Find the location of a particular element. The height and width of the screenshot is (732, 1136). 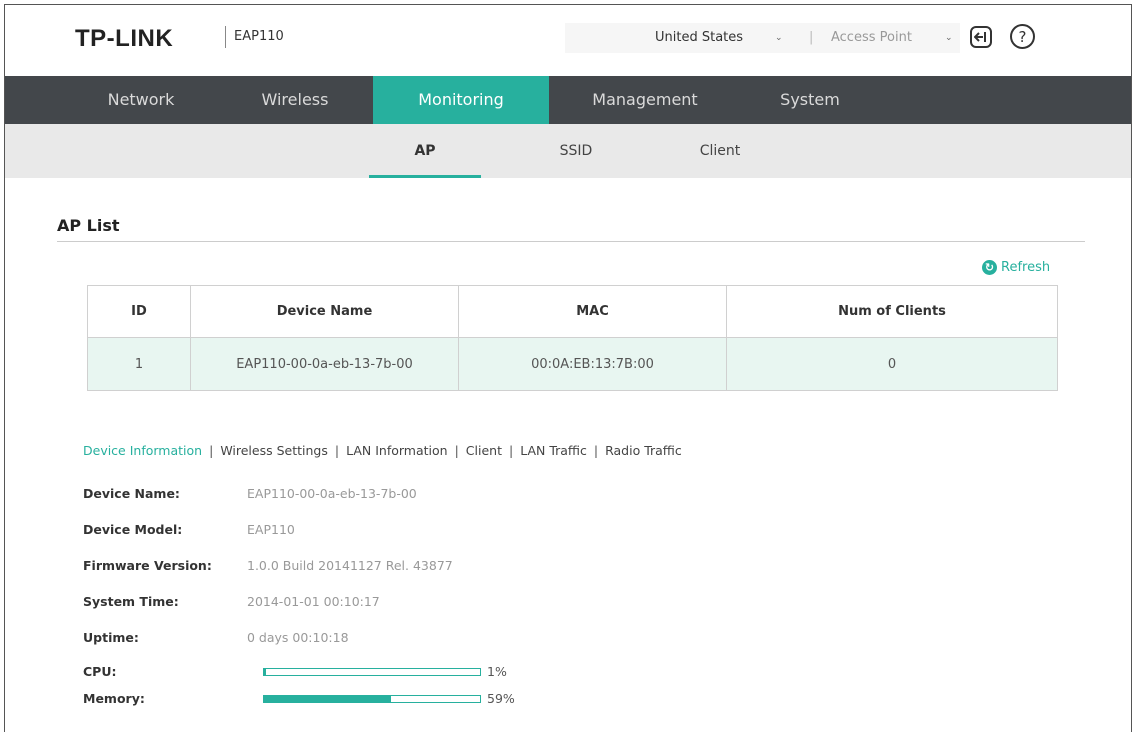

detail-tab-lan-information: LAN Information is located at coordinates (396, 450).